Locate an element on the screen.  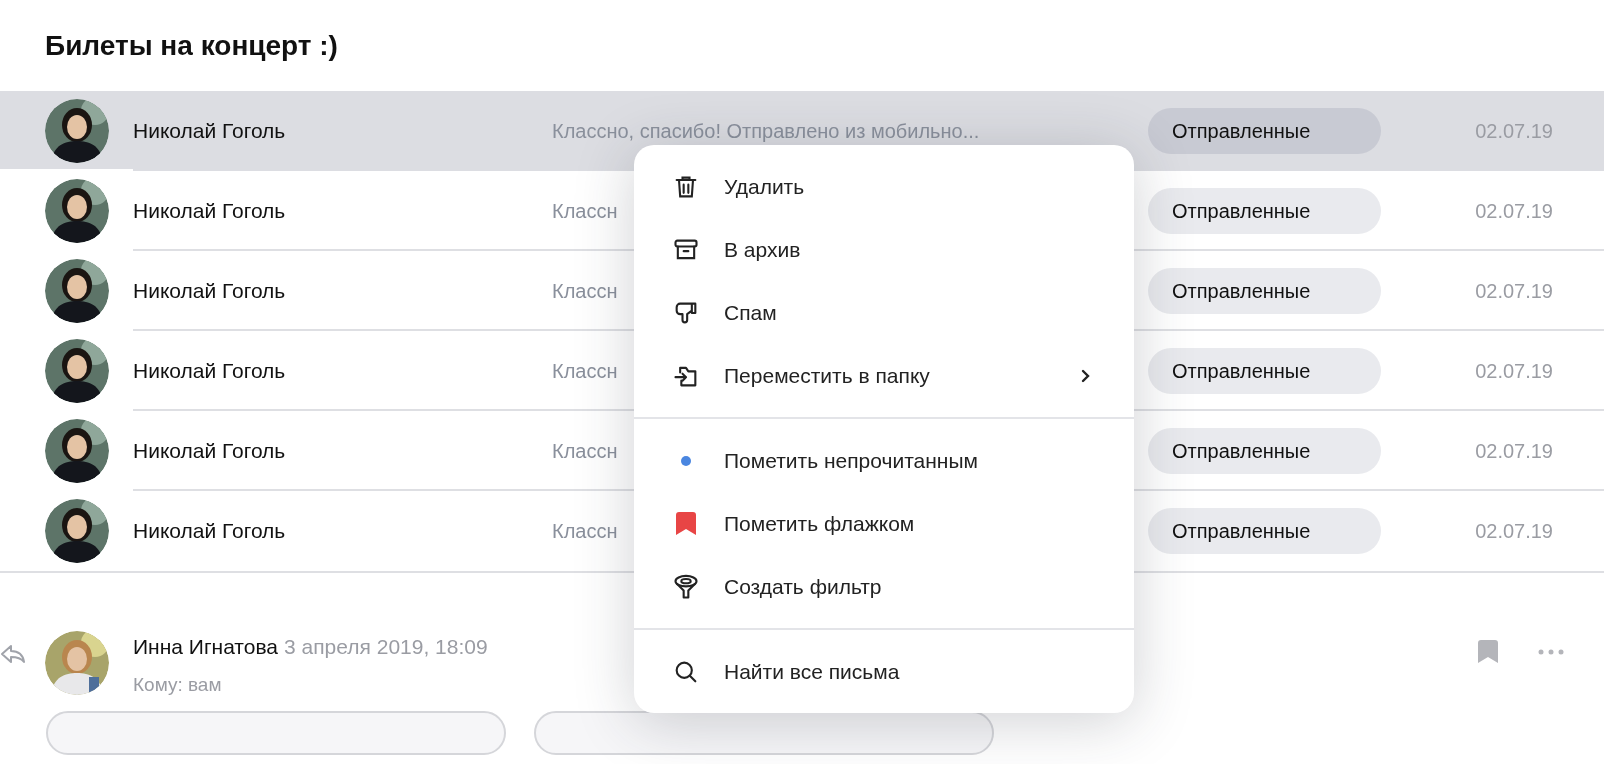
message-row: Николай Гоголь Классно, спасибо! Отправлено из мобильно... Отправленные 02.07.19 is located at coordinates (802, 131).